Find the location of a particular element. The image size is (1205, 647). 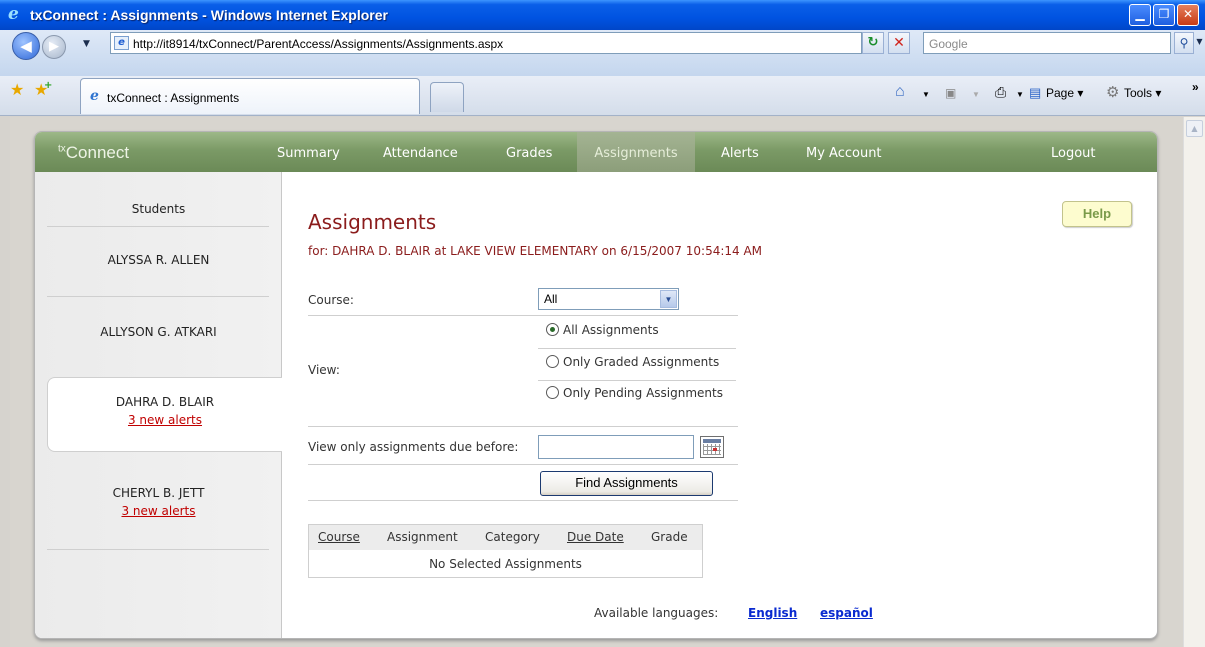

add-favorite-icon: ★ + is located at coordinates (43, 89).